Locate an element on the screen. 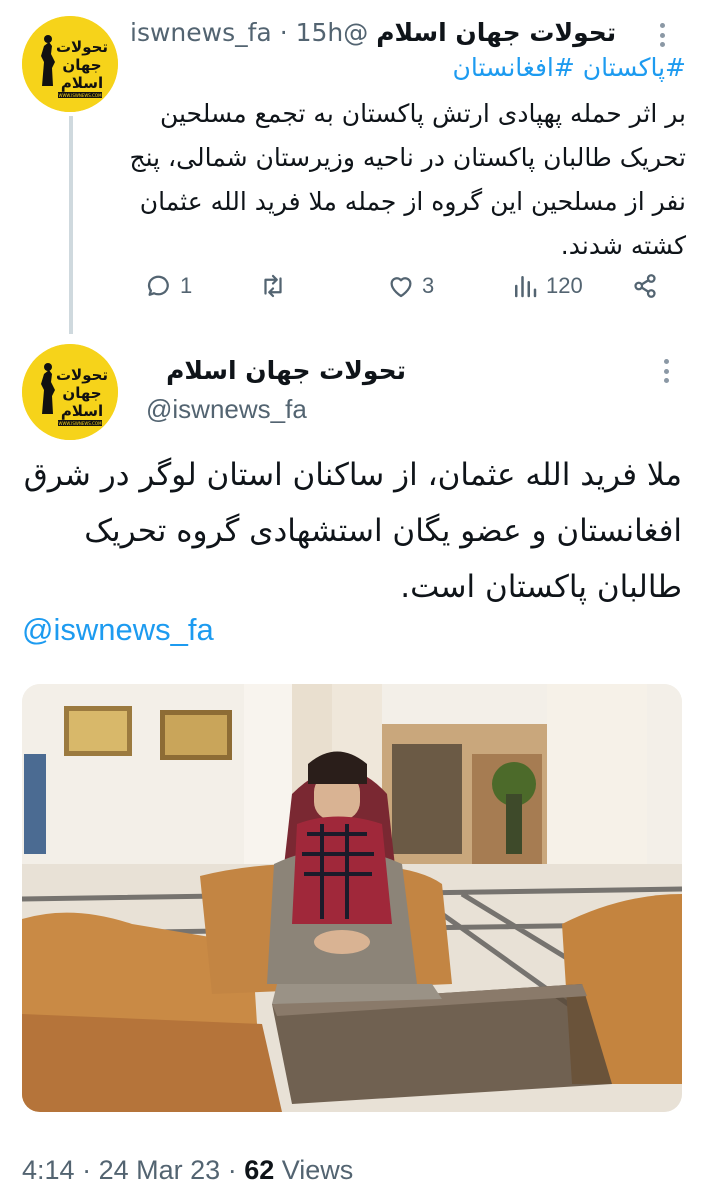 This screenshot has width=704, height=1200. like-button: 3 is located at coordinates (410, 286).